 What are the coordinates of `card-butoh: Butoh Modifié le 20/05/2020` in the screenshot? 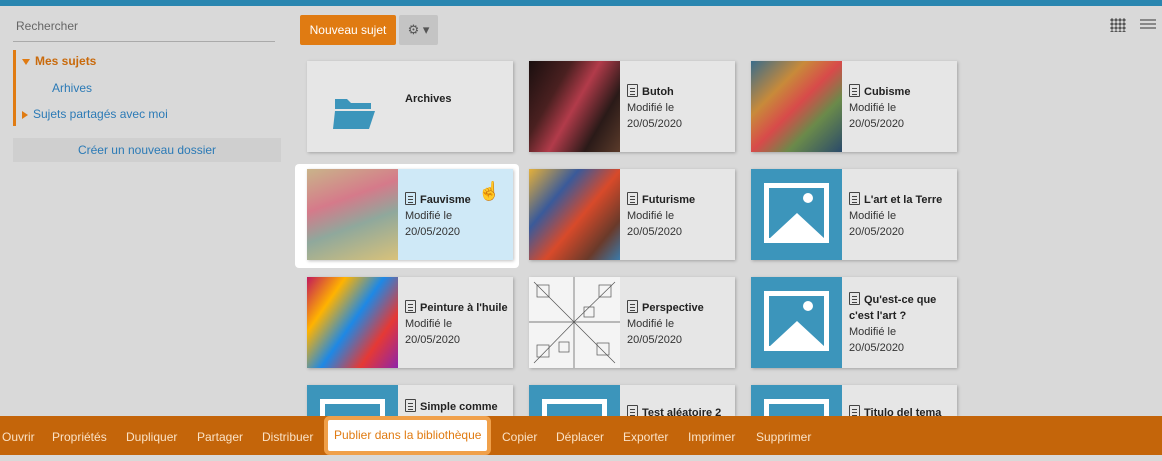 It's located at (632, 106).